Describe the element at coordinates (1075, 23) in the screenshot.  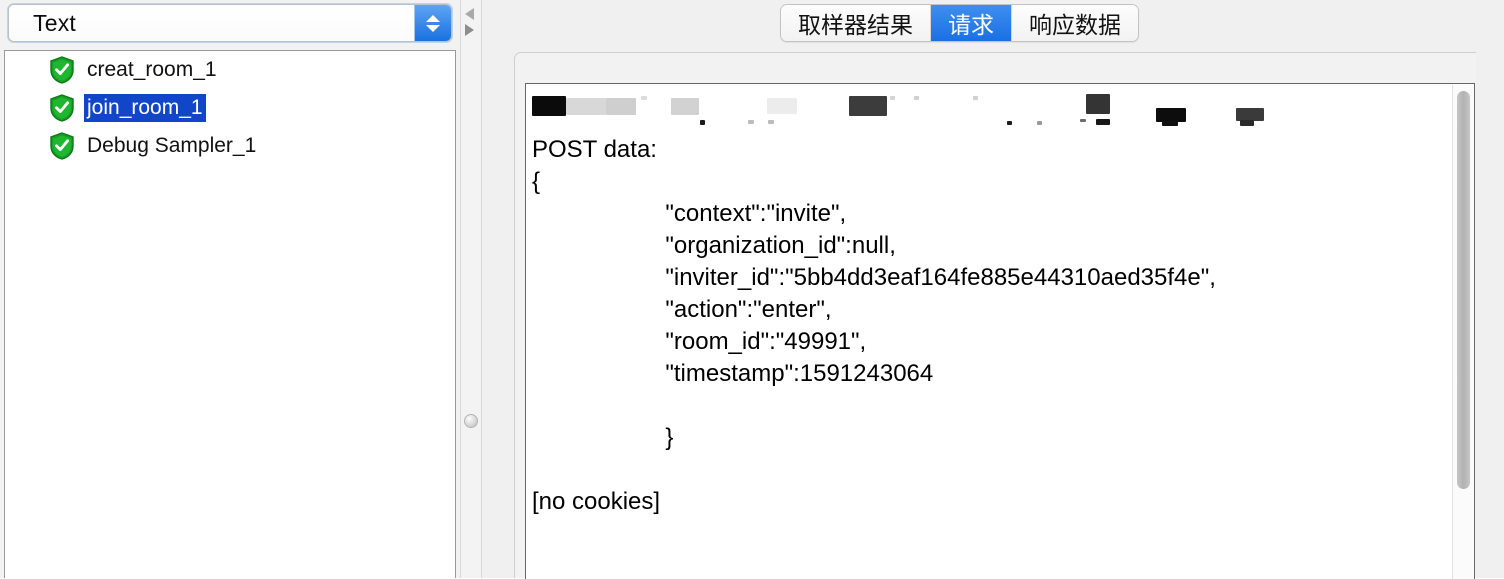
I see `tab-response-data: 响应数据` at that location.